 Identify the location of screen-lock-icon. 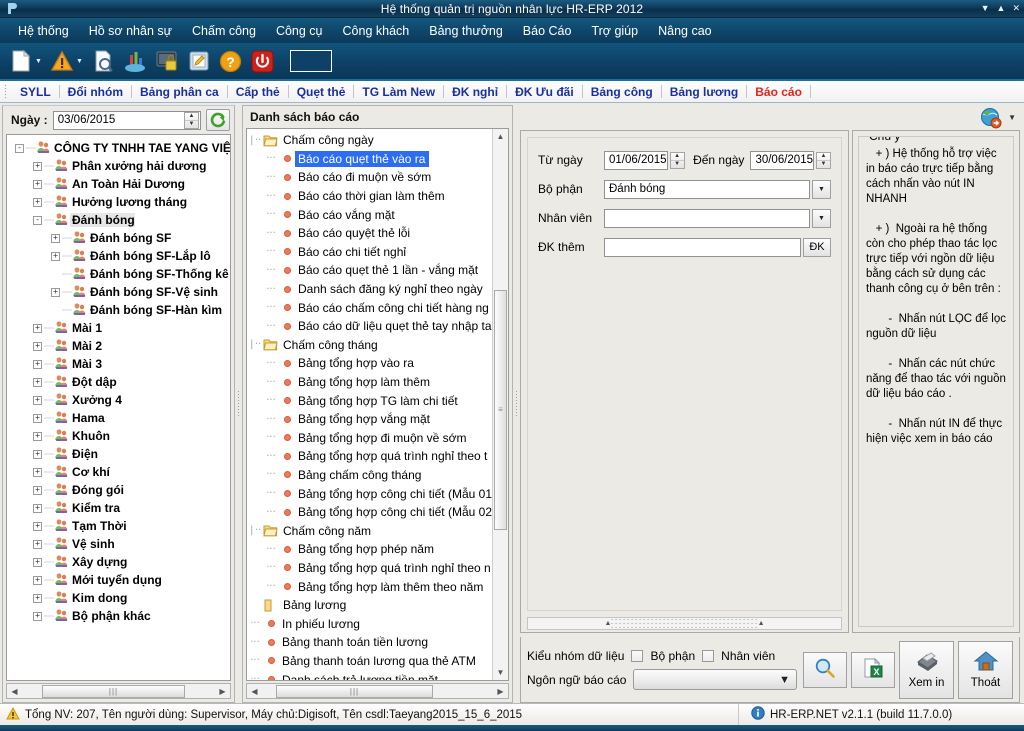
(167, 61).